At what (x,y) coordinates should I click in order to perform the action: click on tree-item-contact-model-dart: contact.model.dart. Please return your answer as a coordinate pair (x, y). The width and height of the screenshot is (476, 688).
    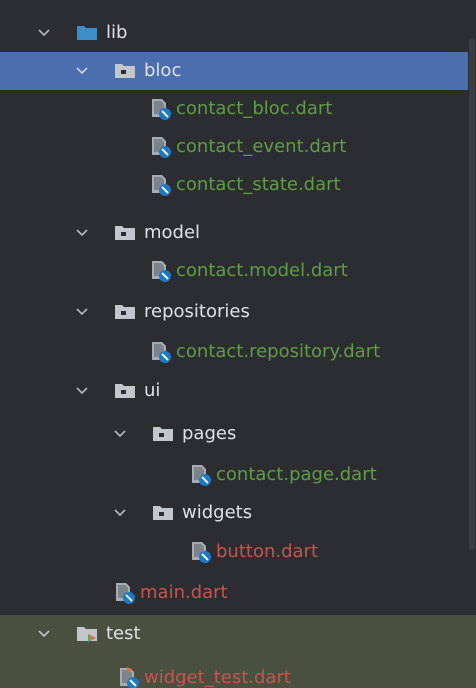
    Looking at the image, I should click on (234, 271).